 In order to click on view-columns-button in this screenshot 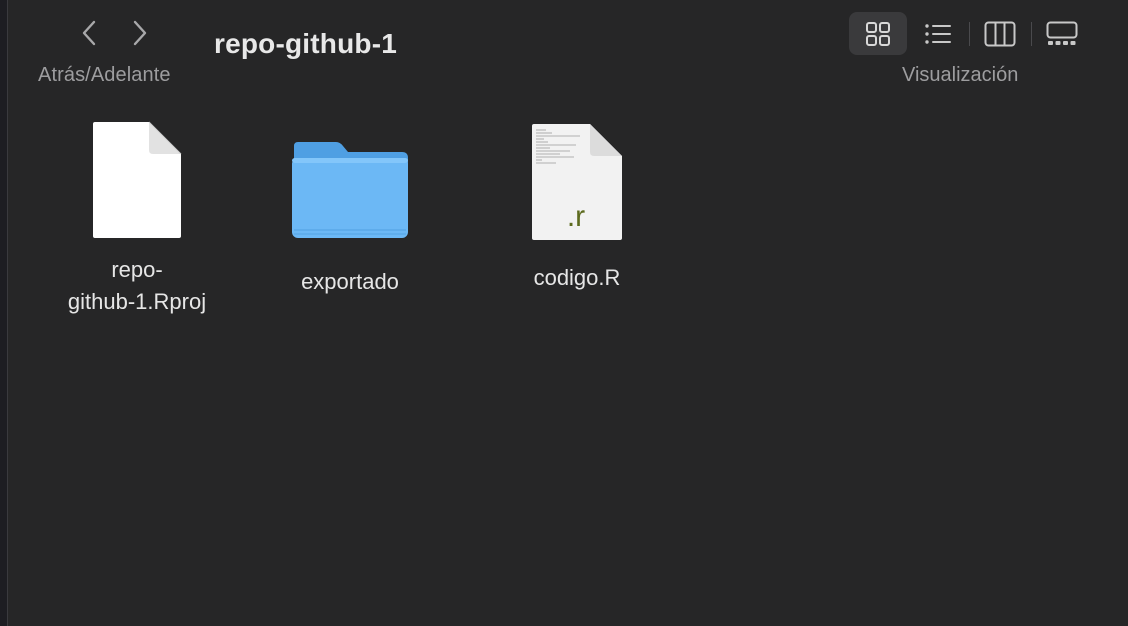, I will do `click(1000, 33)`.